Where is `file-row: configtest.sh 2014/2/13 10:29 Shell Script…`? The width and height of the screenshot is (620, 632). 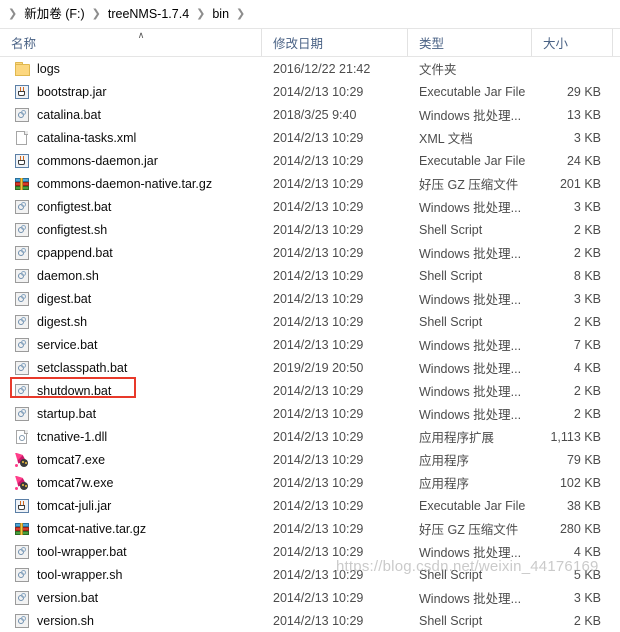 file-row: configtest.sh 2014/2/13 10:29 Shell Script… is located at coordinates (310, 229).